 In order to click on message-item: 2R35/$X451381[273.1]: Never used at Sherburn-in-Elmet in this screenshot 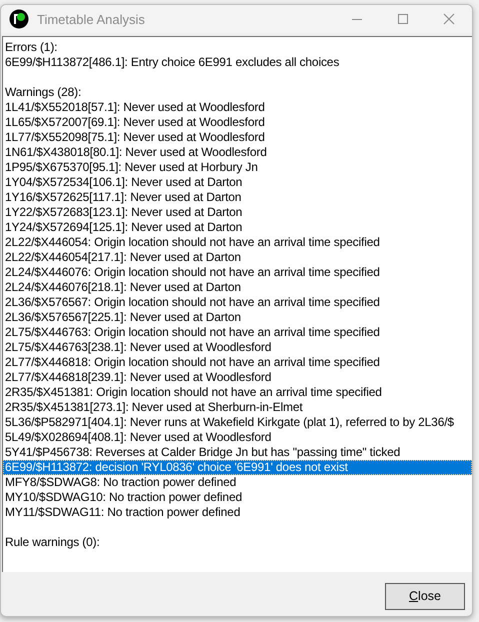, I will do `click(237, 407)`.